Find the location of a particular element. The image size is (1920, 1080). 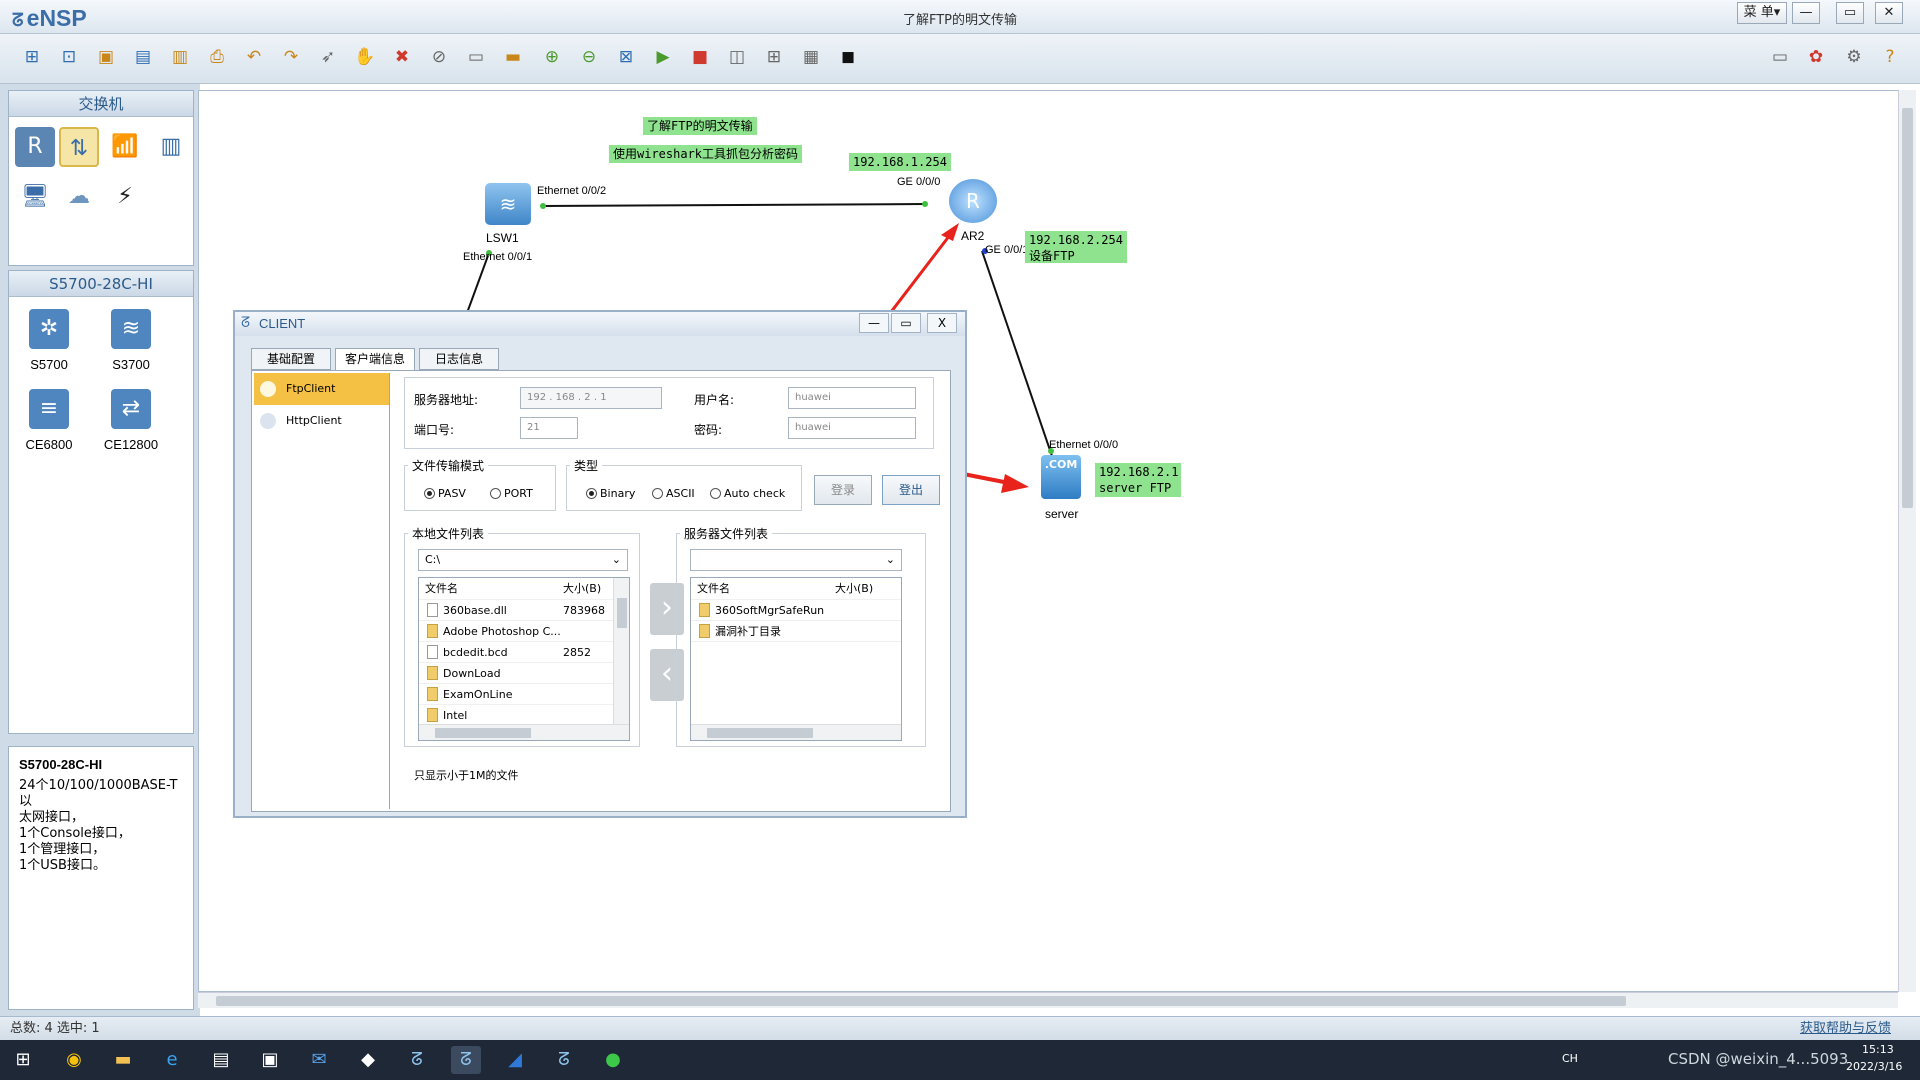

chat-icon: ▭ is located at coordinates (1780, 57).